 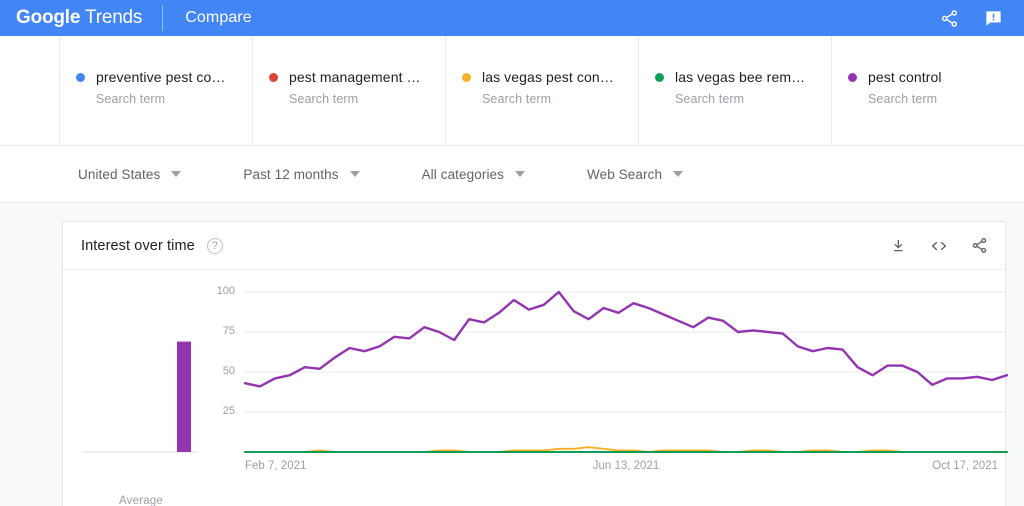 I want to click on search-term-card-1: preventive pest co… Search term, so click(x=156, y=90).